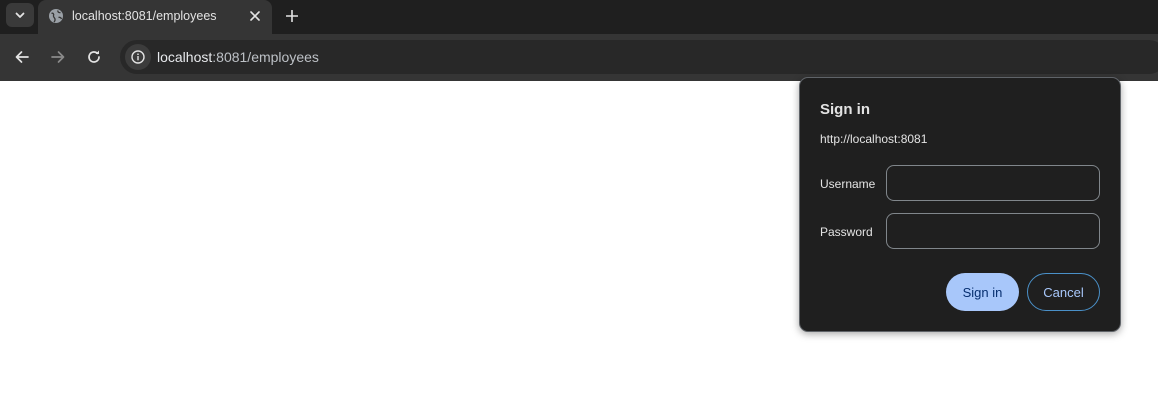 The width and height of the screenshot is (1158, 397). I want to click on back-button, so click(22, 57).